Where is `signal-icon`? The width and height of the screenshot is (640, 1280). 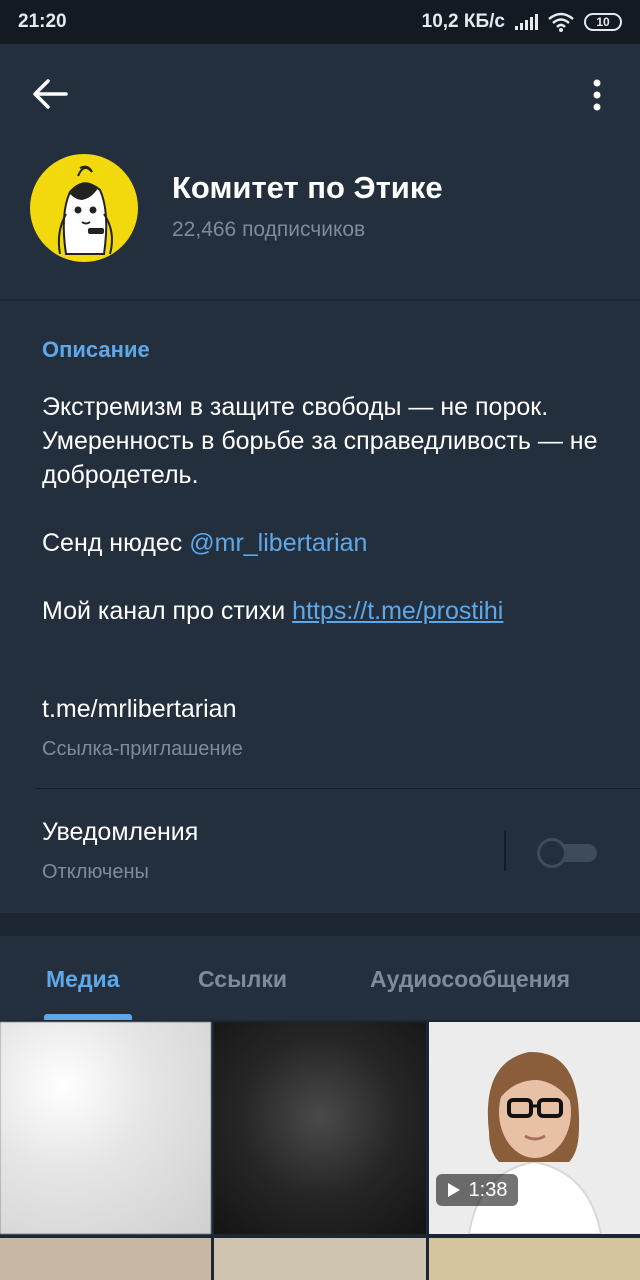
signal-icon is located at coordinates (526, 22).